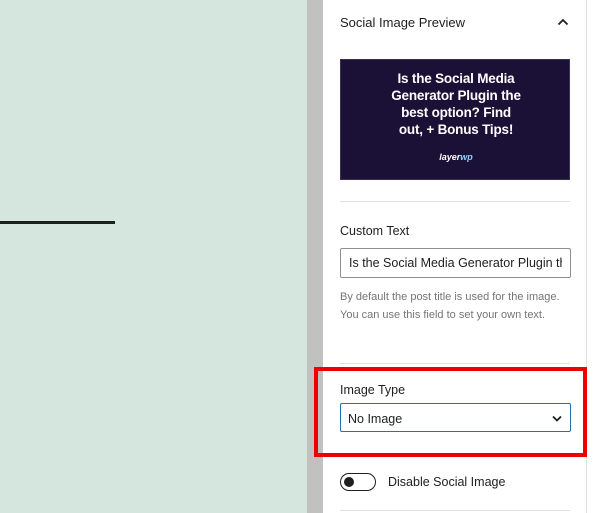 The width and height of the screenshot is (604, 513). Describe the element at coordinates (375, 231) in the screenshot. I see `custom-text-label: Custom Text` at that location.